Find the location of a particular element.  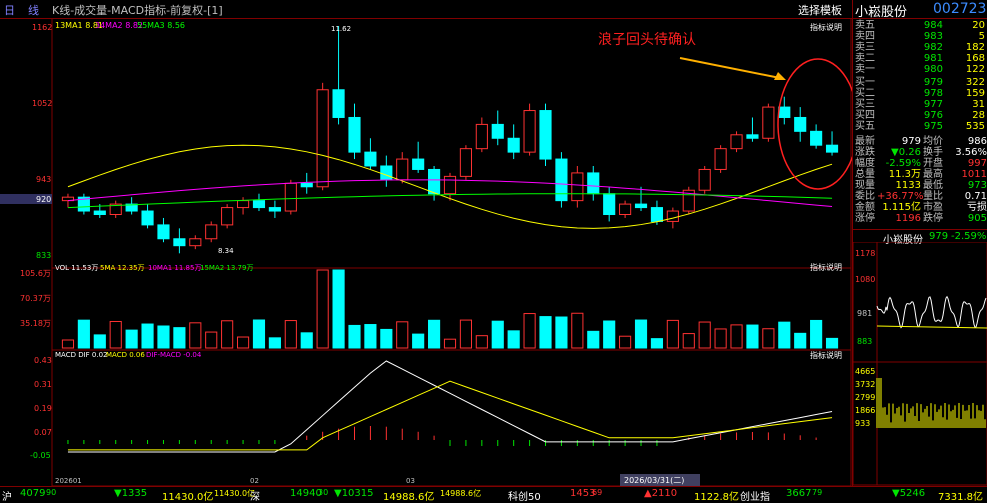

ask-row: 卖一 980 122 is located at coordinates (920, 69).